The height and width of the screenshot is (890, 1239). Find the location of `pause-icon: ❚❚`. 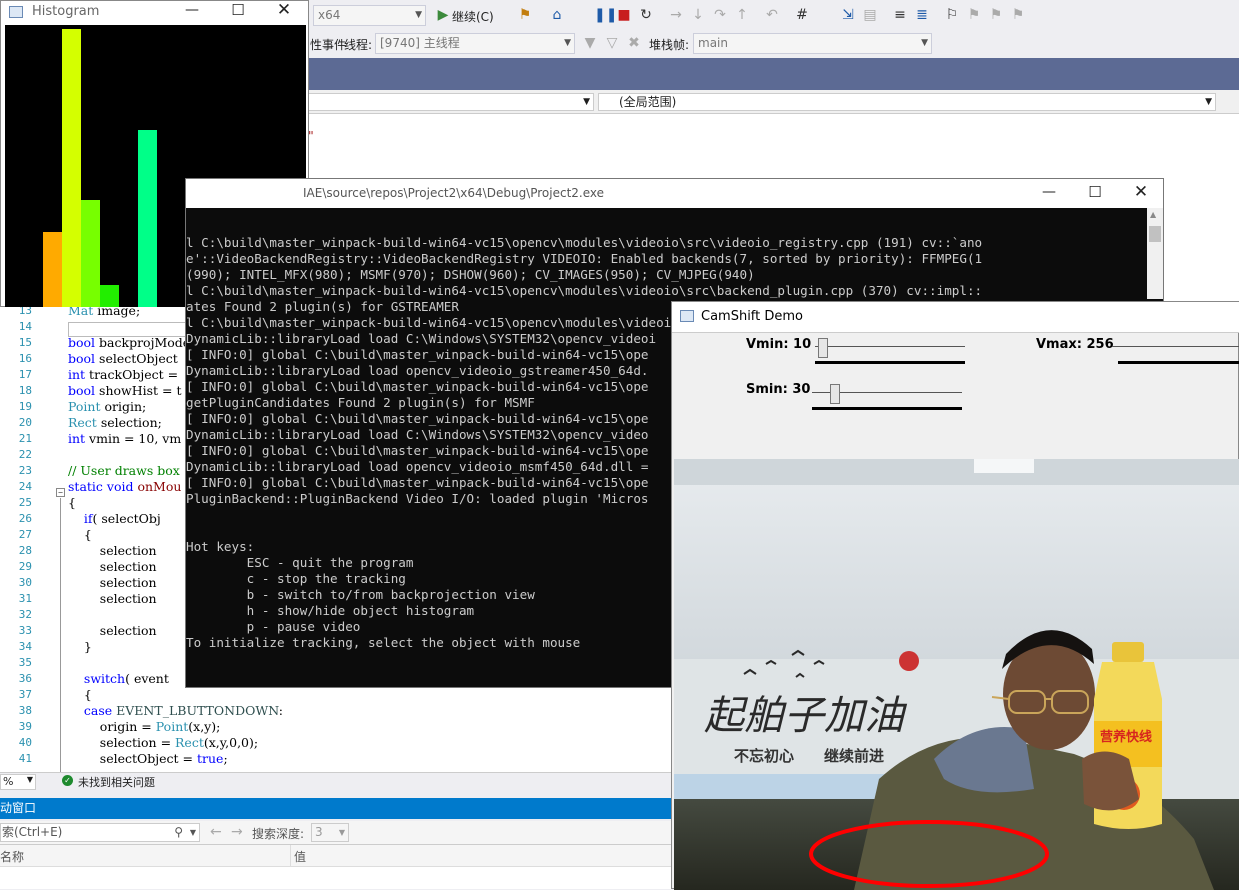

pause-icon: ❚❚ is located at coordinates (605, 15).